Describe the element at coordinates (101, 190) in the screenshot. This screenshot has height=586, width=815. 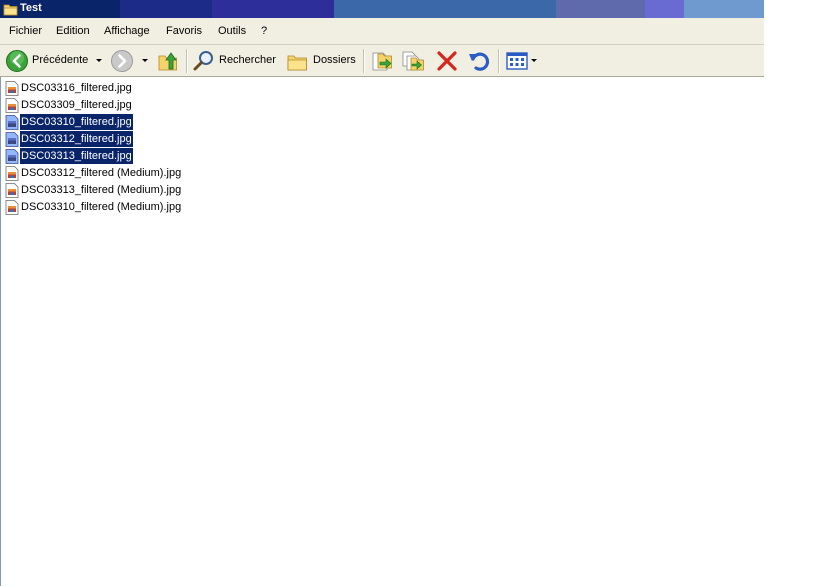
I see `file-name: DSC03313_filtered (Medium).jpg` at that location.